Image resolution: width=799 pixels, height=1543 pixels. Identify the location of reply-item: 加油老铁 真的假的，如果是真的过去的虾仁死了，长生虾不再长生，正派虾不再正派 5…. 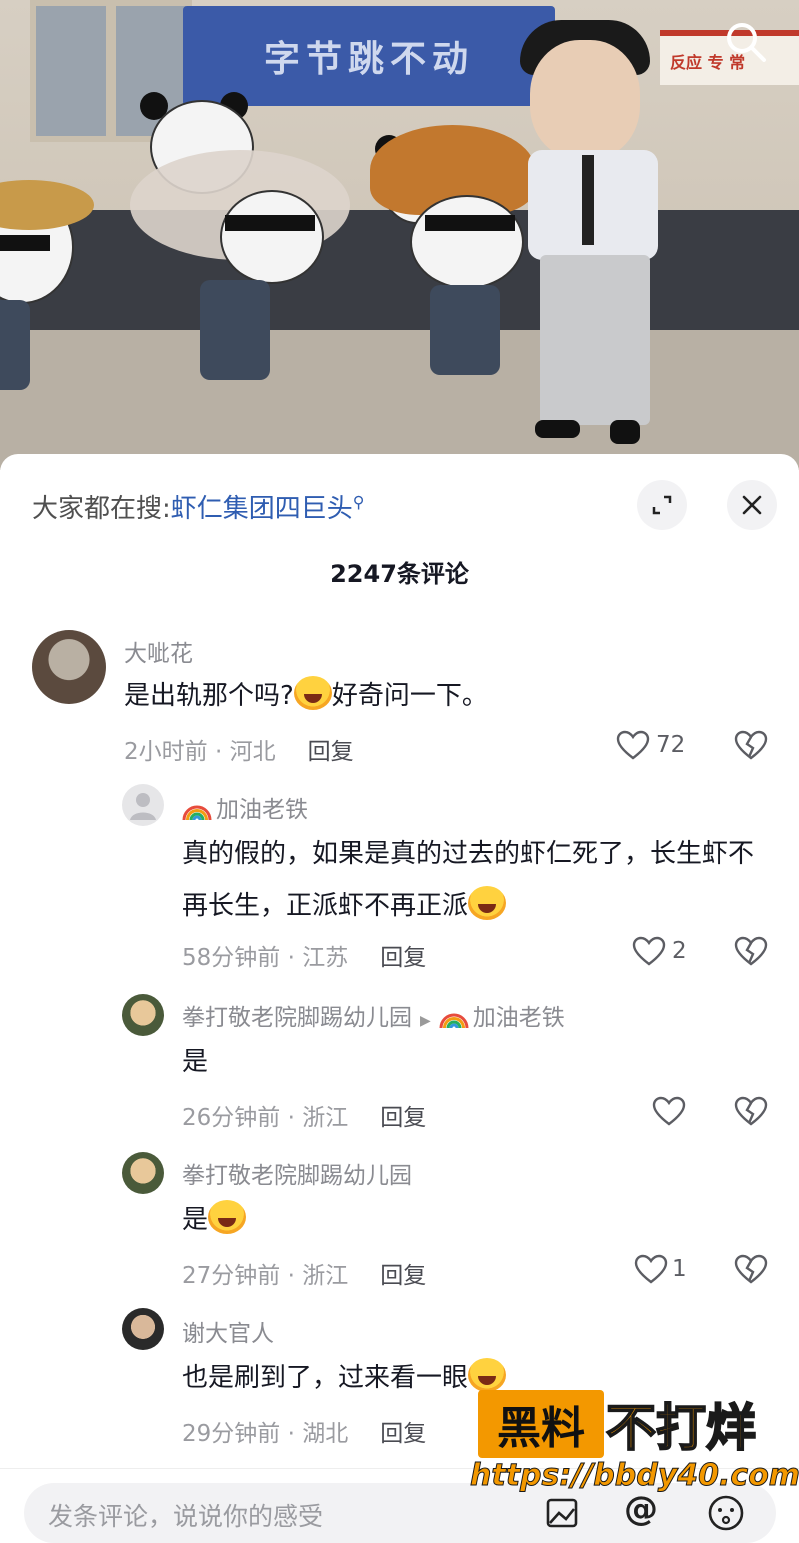
(399, 880).